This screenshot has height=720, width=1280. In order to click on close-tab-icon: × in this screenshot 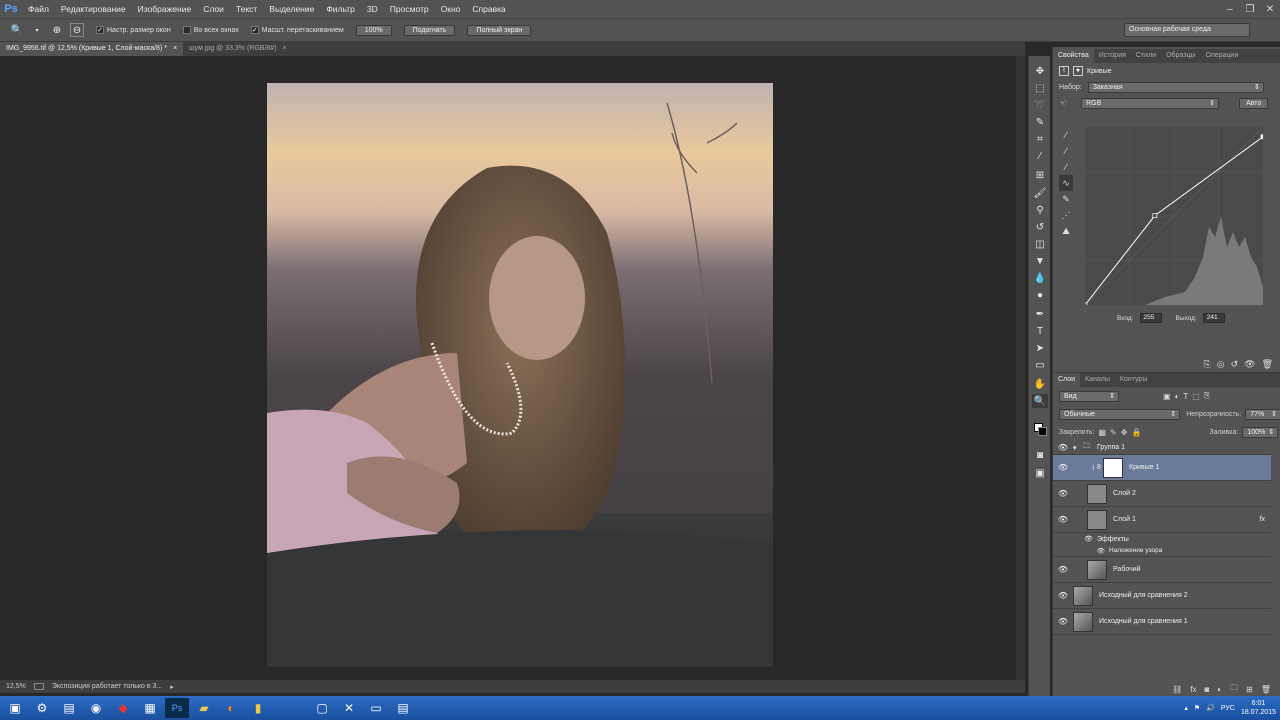, I will do `click(285, 49)`.